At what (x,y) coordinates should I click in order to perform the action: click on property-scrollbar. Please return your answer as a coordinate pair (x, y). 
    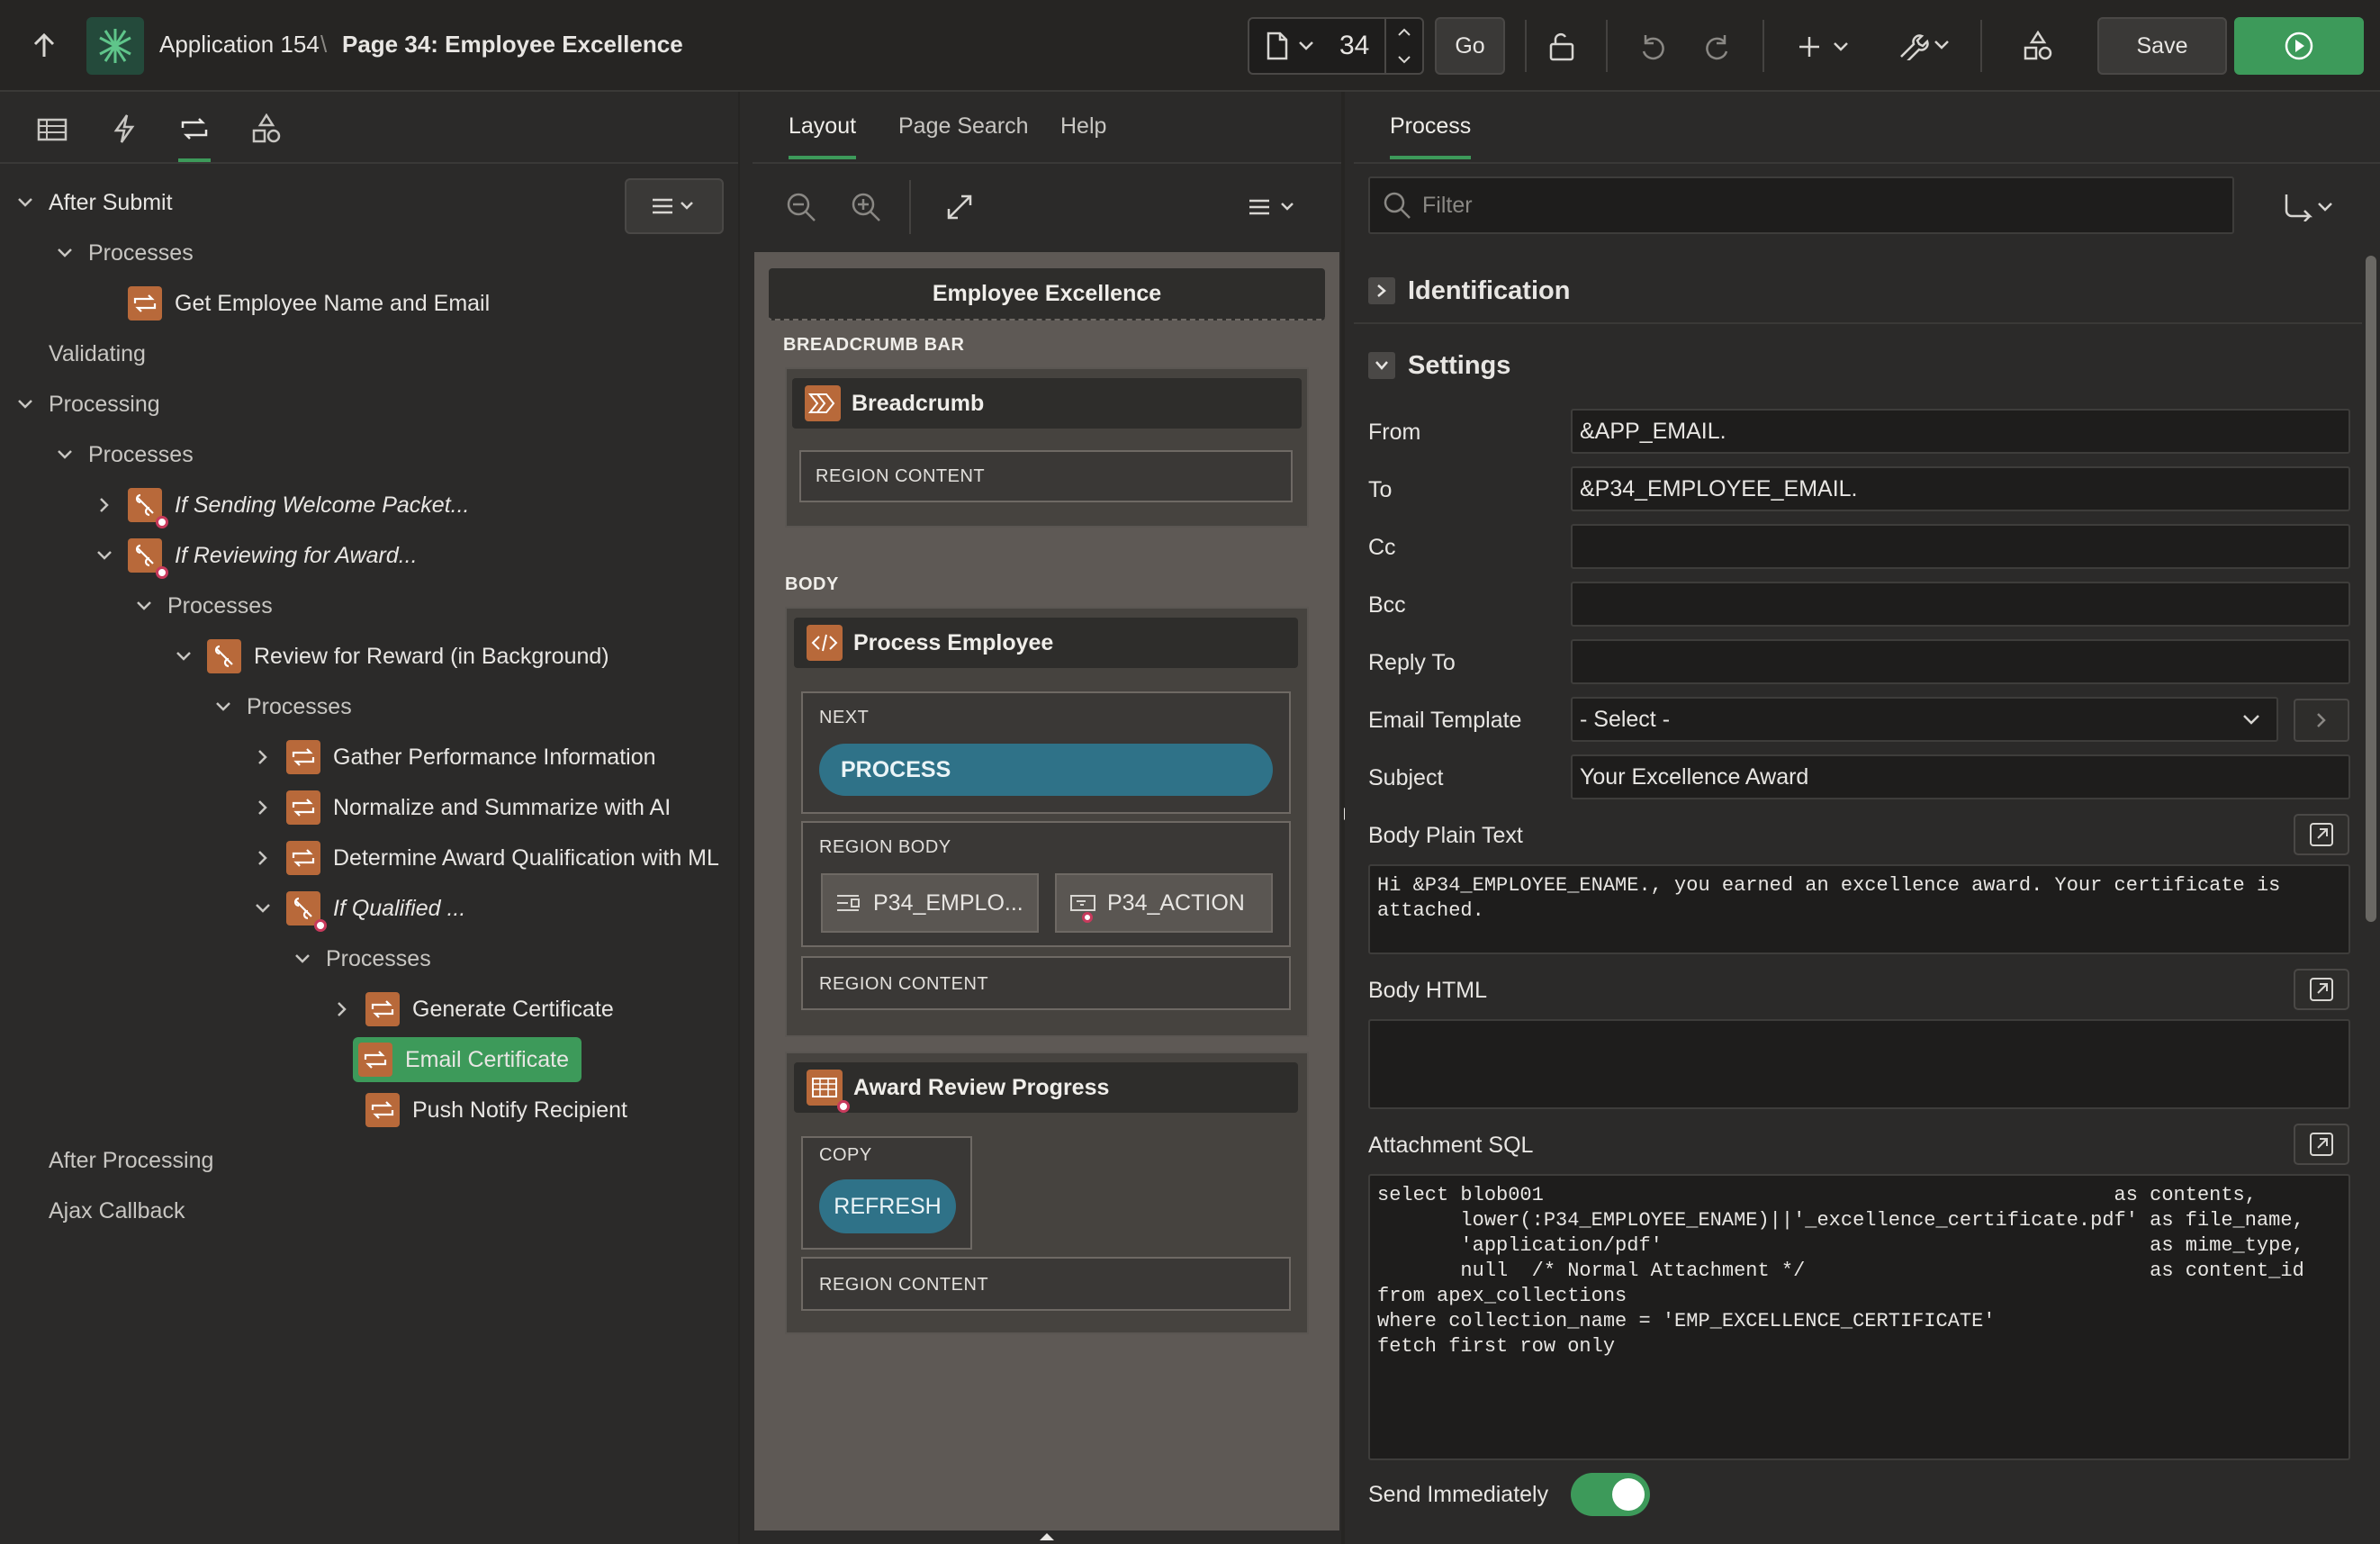
    Looking at the image, I should click on (2371, 589).